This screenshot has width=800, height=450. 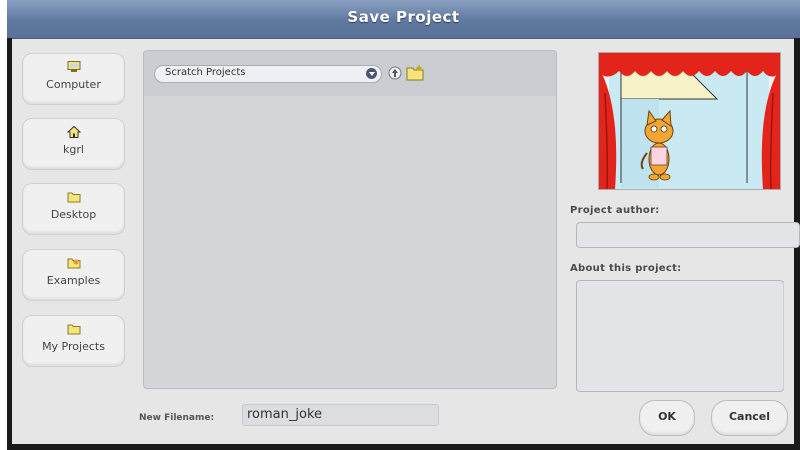 I want to click on sidebar-item-label: My Projects, so click(x=73, y=346).